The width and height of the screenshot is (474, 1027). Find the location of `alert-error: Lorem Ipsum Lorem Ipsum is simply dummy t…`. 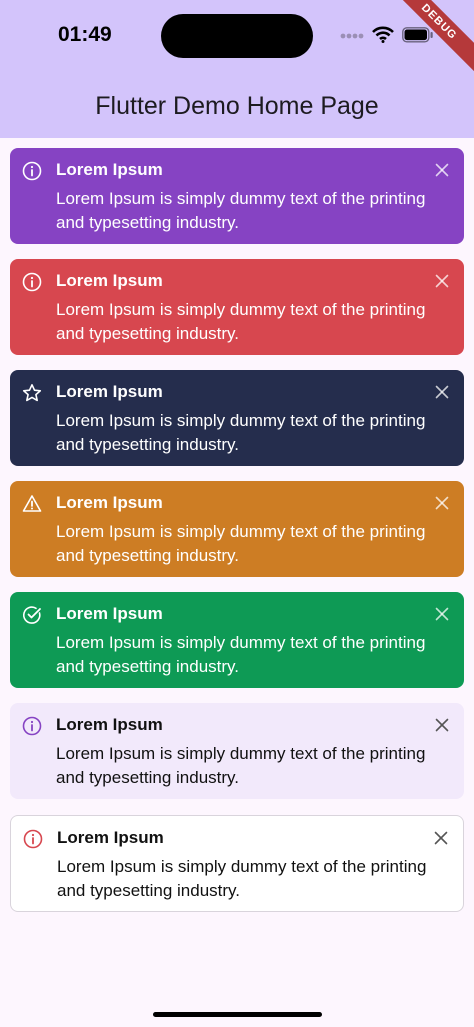

alert-error: Lorem Ipsum Lorem Ipsum is simply dummy t… is located at coordinates (237, 307).